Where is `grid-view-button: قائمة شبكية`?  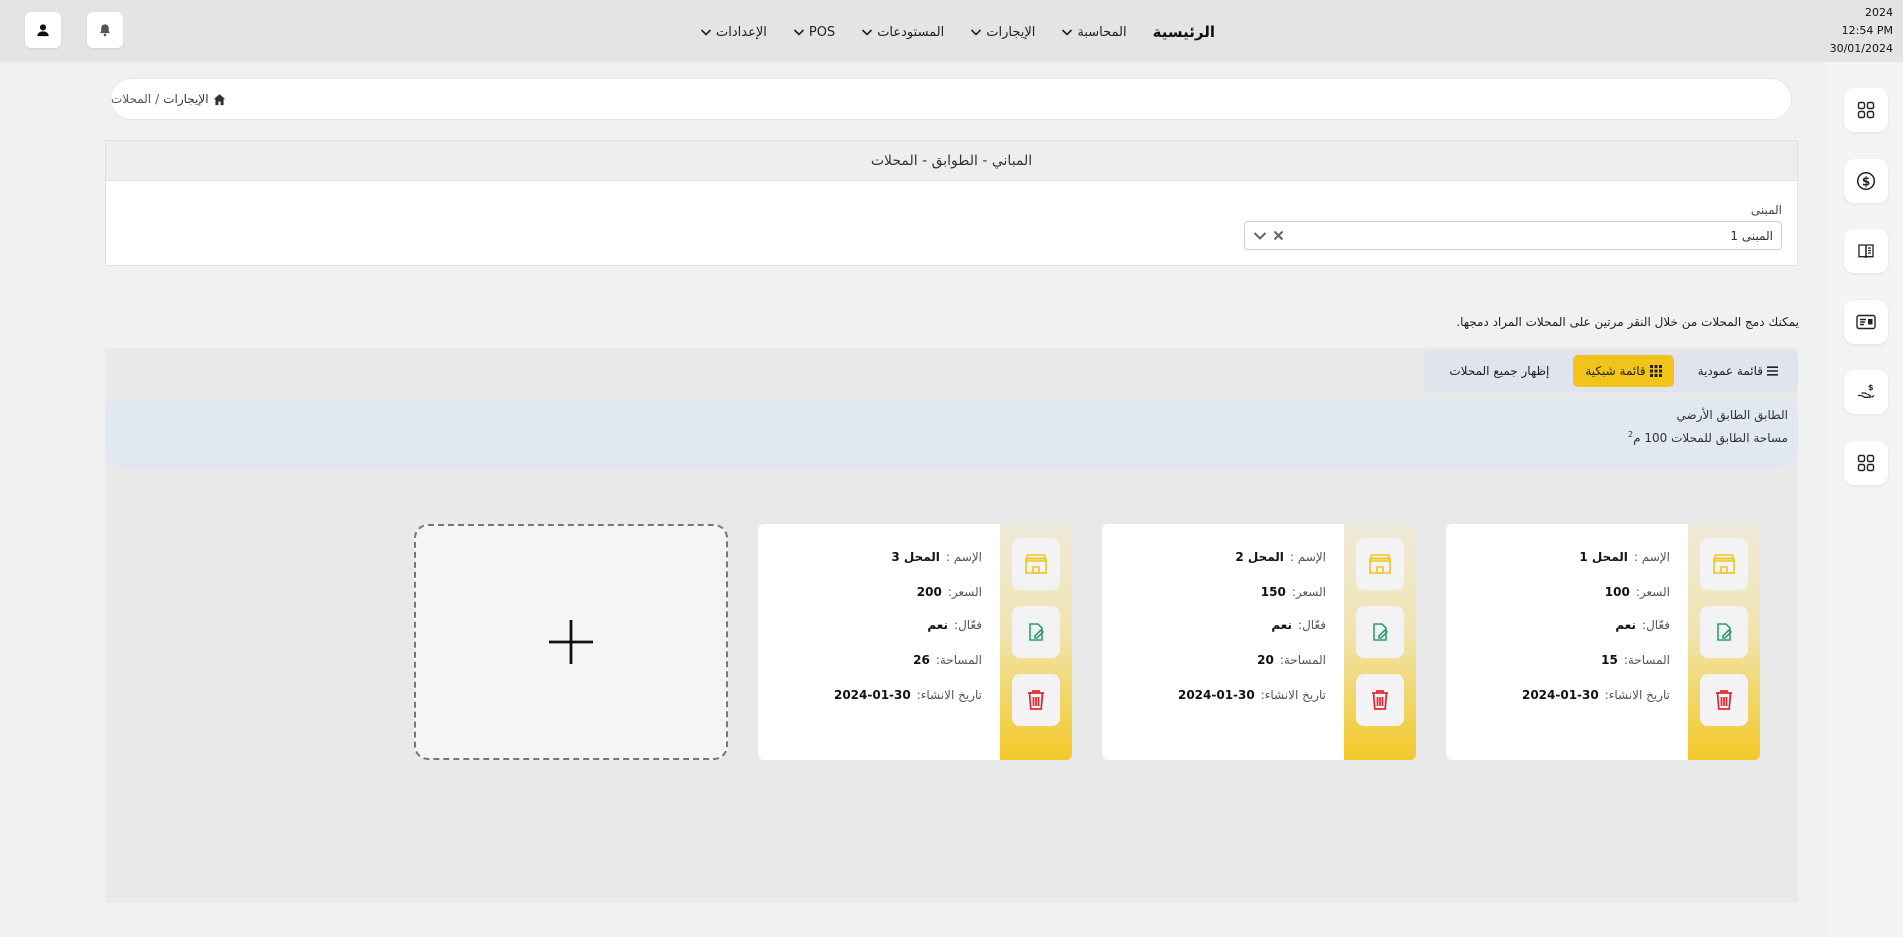 grid-view-button: قائمة شبكية is located at coordinates (1623, 371).